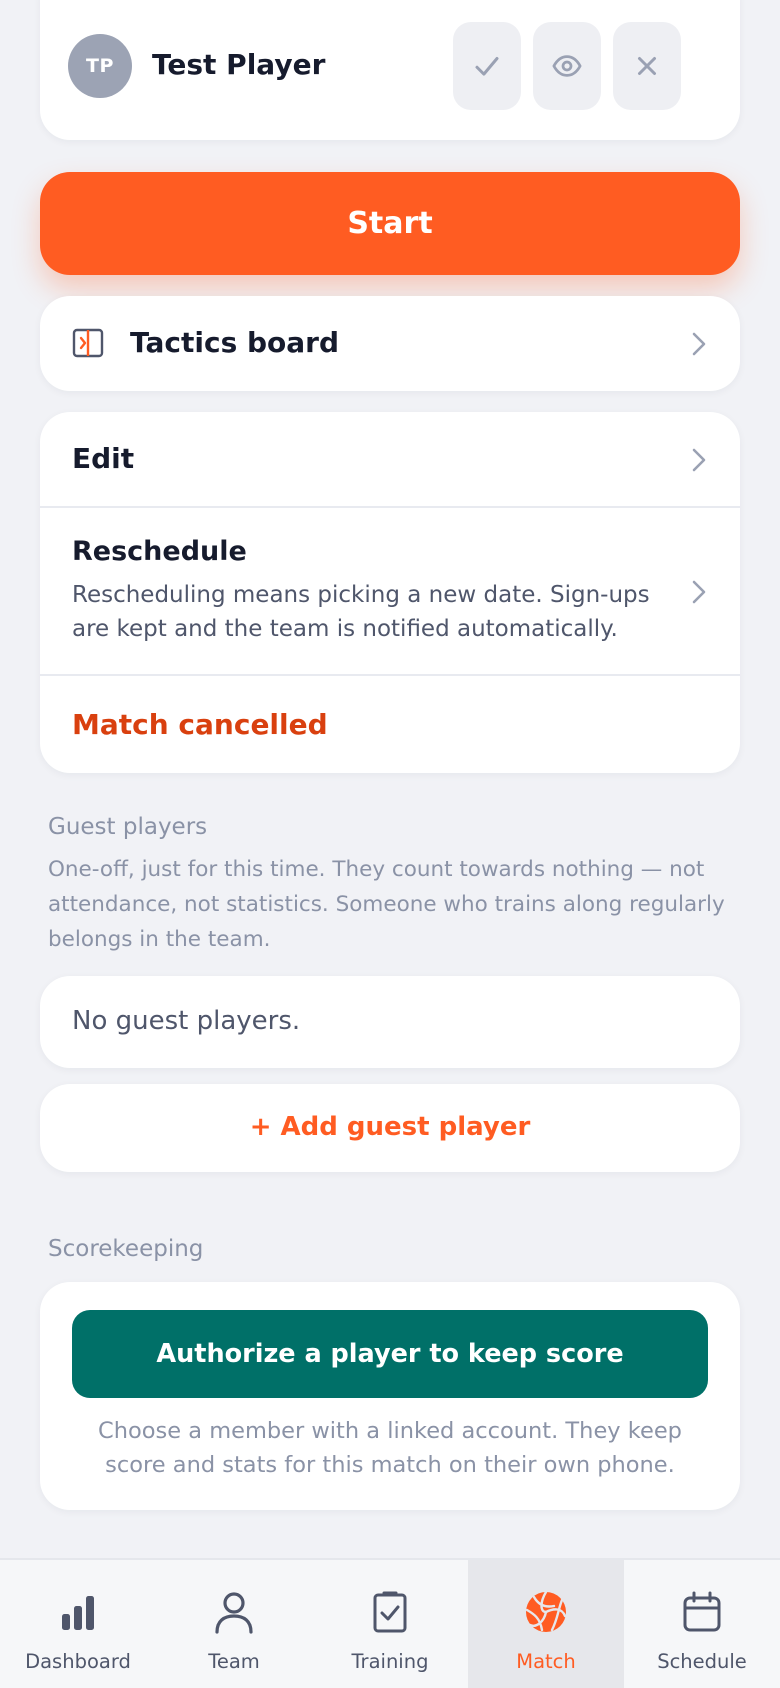  I want to click on eye-icon, so click(567, 66).